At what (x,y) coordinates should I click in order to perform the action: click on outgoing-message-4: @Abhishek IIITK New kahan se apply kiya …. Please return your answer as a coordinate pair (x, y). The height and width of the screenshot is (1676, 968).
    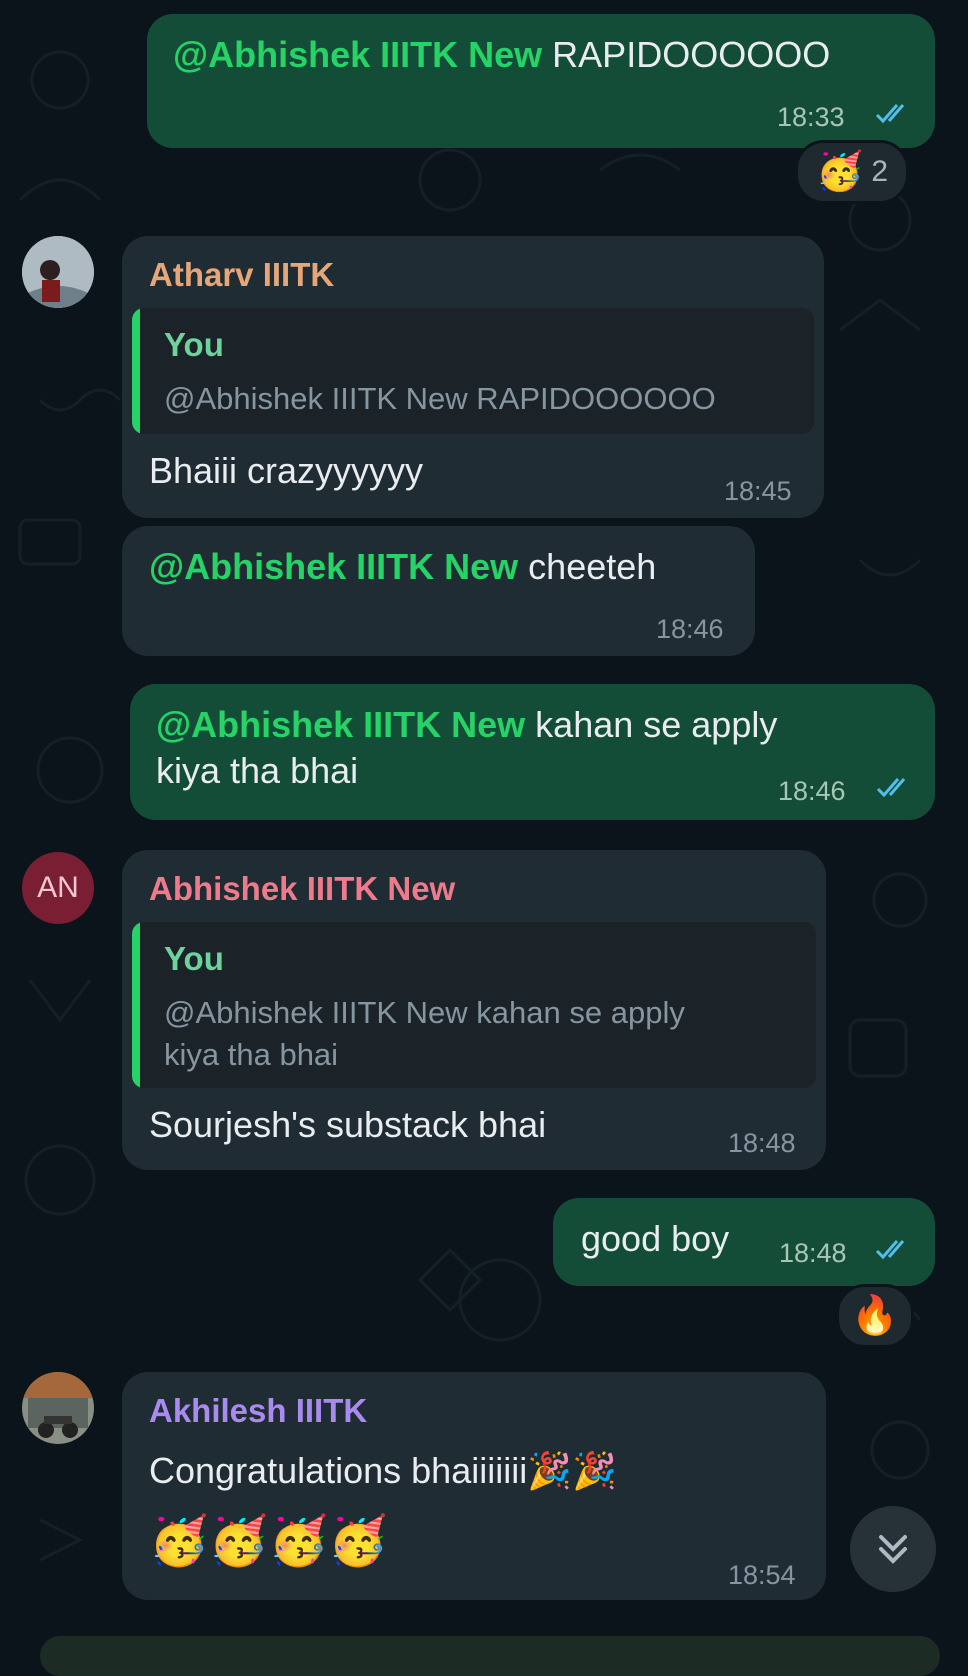
    Looking at the image, I should click on (532, 752).